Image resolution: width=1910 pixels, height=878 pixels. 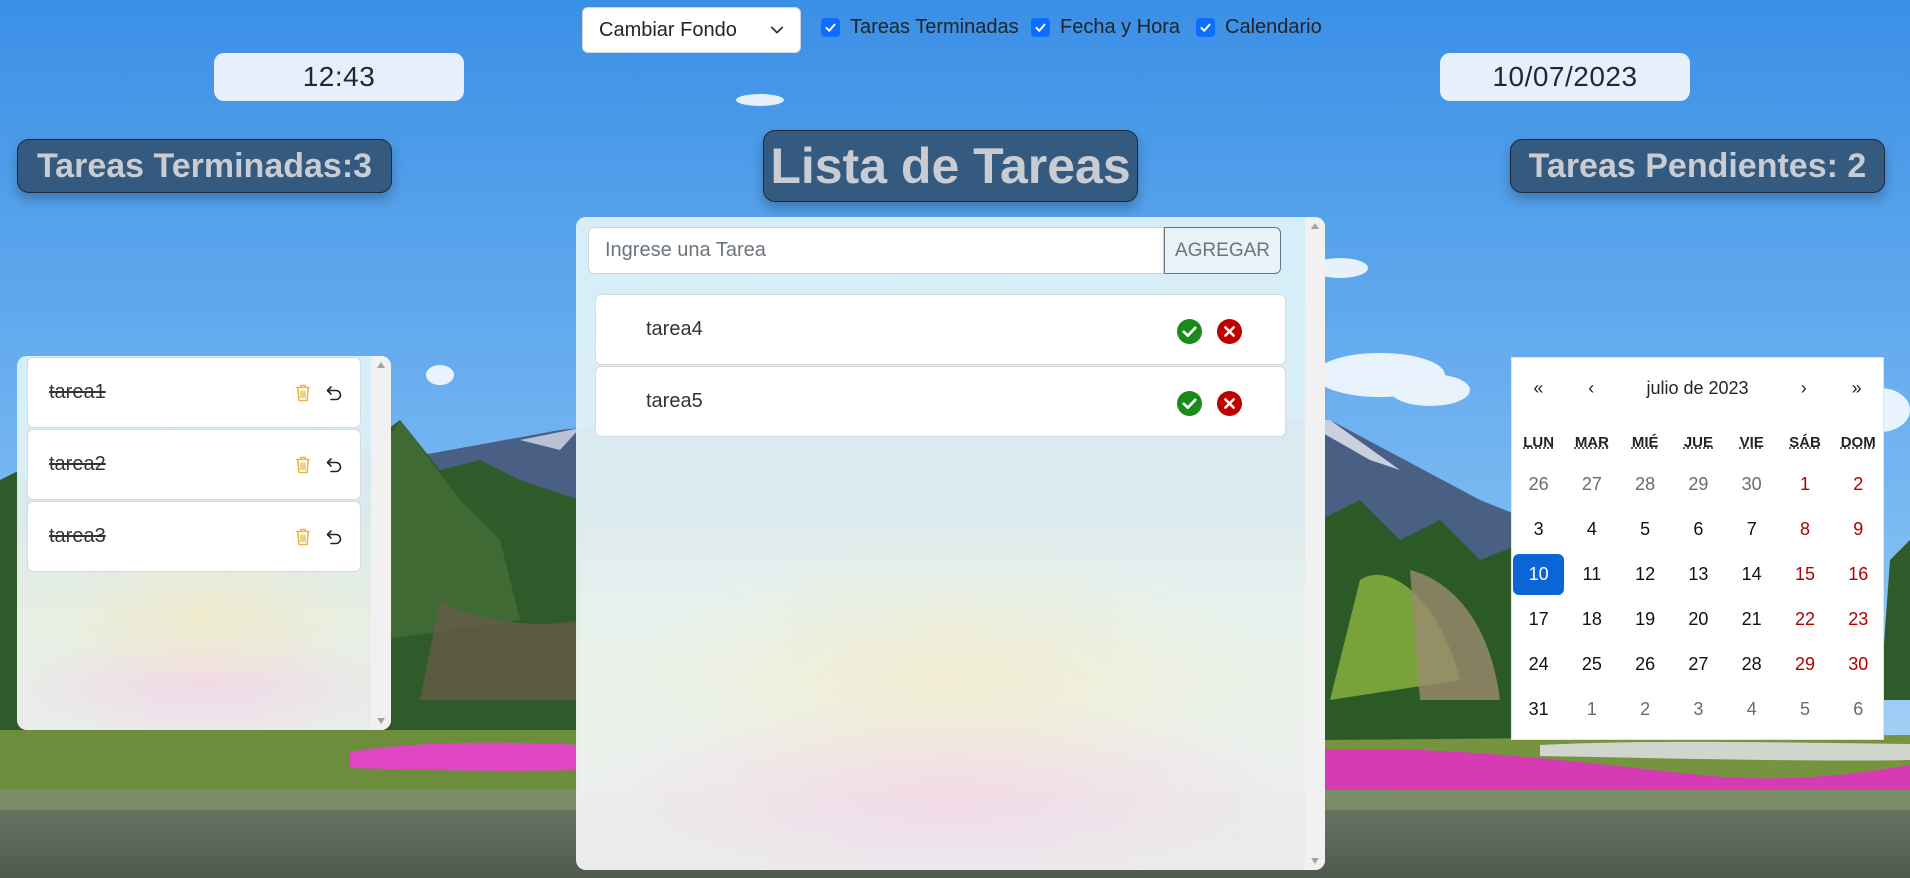 What do you see at coordinates (194, 464) in the screenshot?
I see `done-task-row: tarea2` at bounding box center [194, 464].